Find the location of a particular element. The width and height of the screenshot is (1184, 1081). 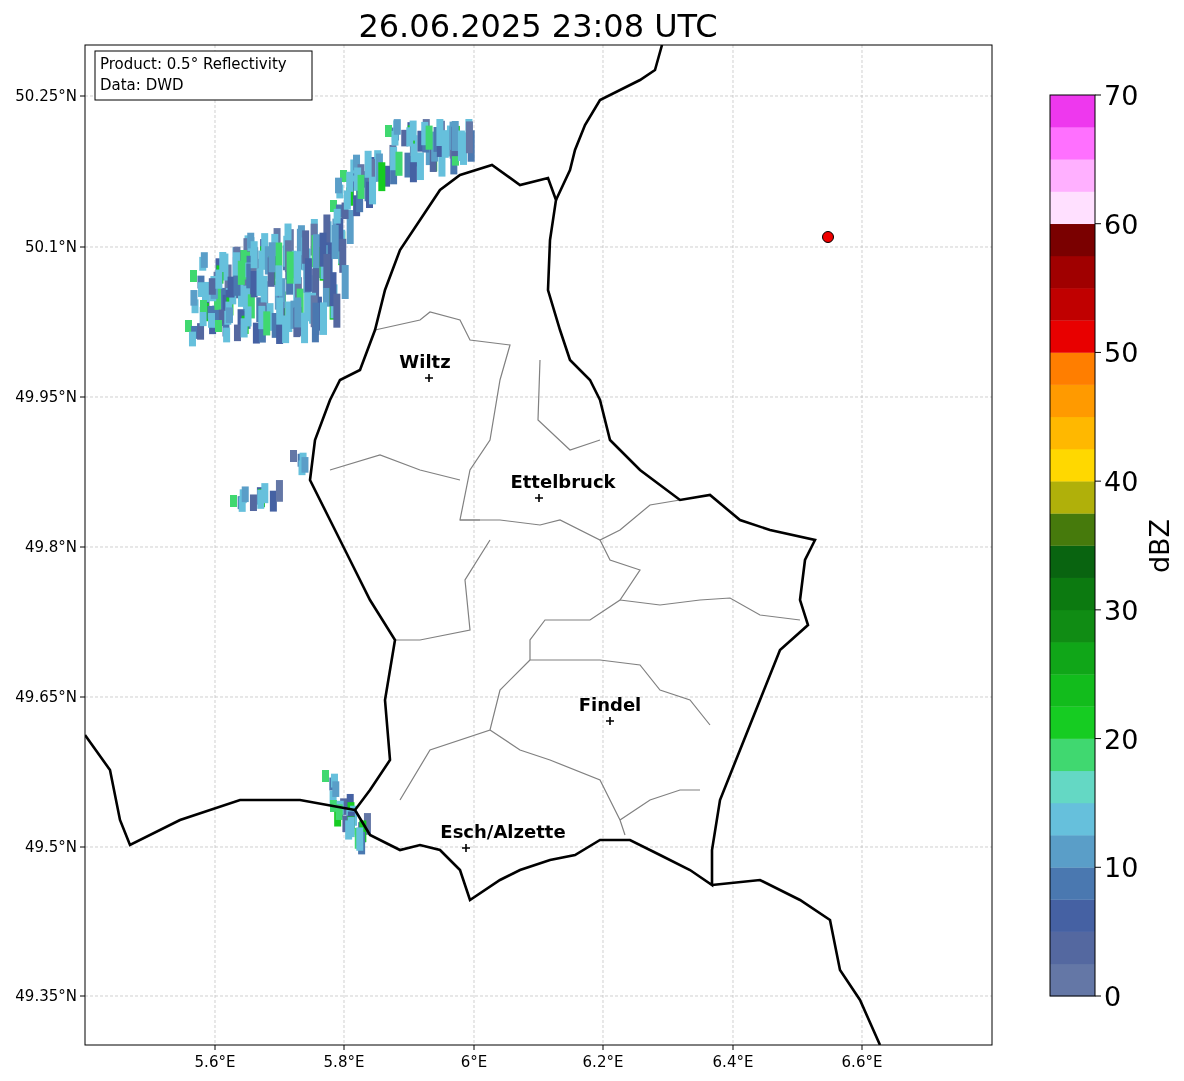

longitude-label: 5.8°E is located at coordinates (344, 1062).